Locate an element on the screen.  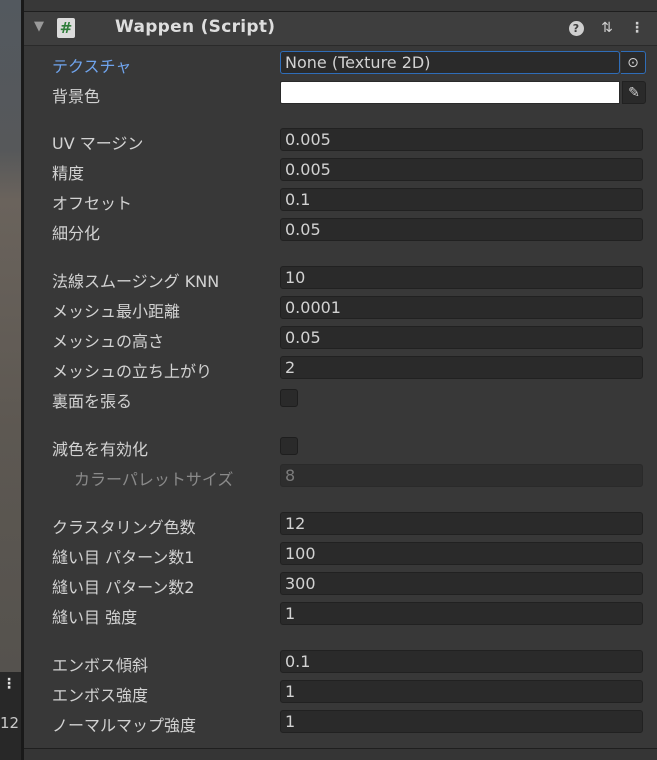
row-mesh-height: メッシュの高さ 0.05 is located at coordinates (340, 338).